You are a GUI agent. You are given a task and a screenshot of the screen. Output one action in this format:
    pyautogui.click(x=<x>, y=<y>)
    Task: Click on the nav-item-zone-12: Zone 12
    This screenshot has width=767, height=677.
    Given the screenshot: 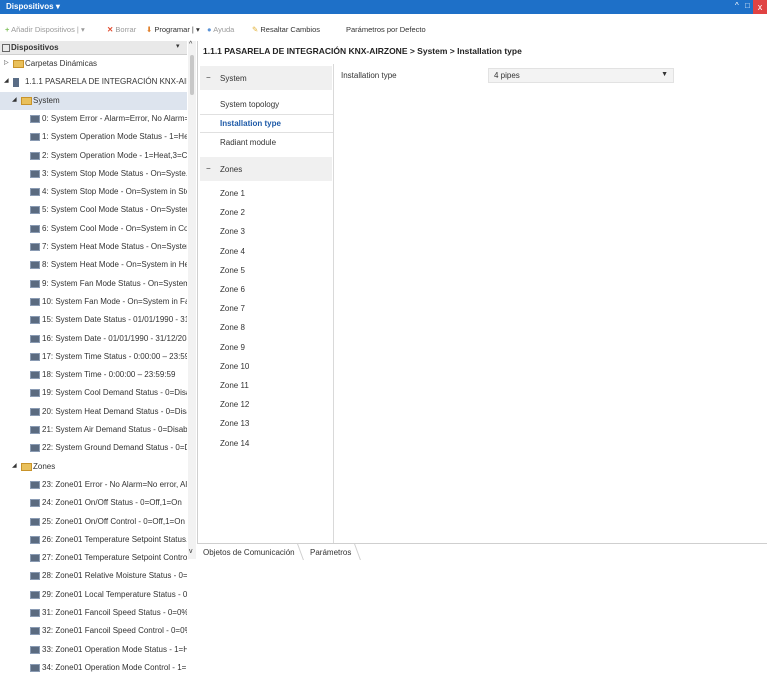 What is the action you would take?
    pyautogui.click(x=234, y=404)
    